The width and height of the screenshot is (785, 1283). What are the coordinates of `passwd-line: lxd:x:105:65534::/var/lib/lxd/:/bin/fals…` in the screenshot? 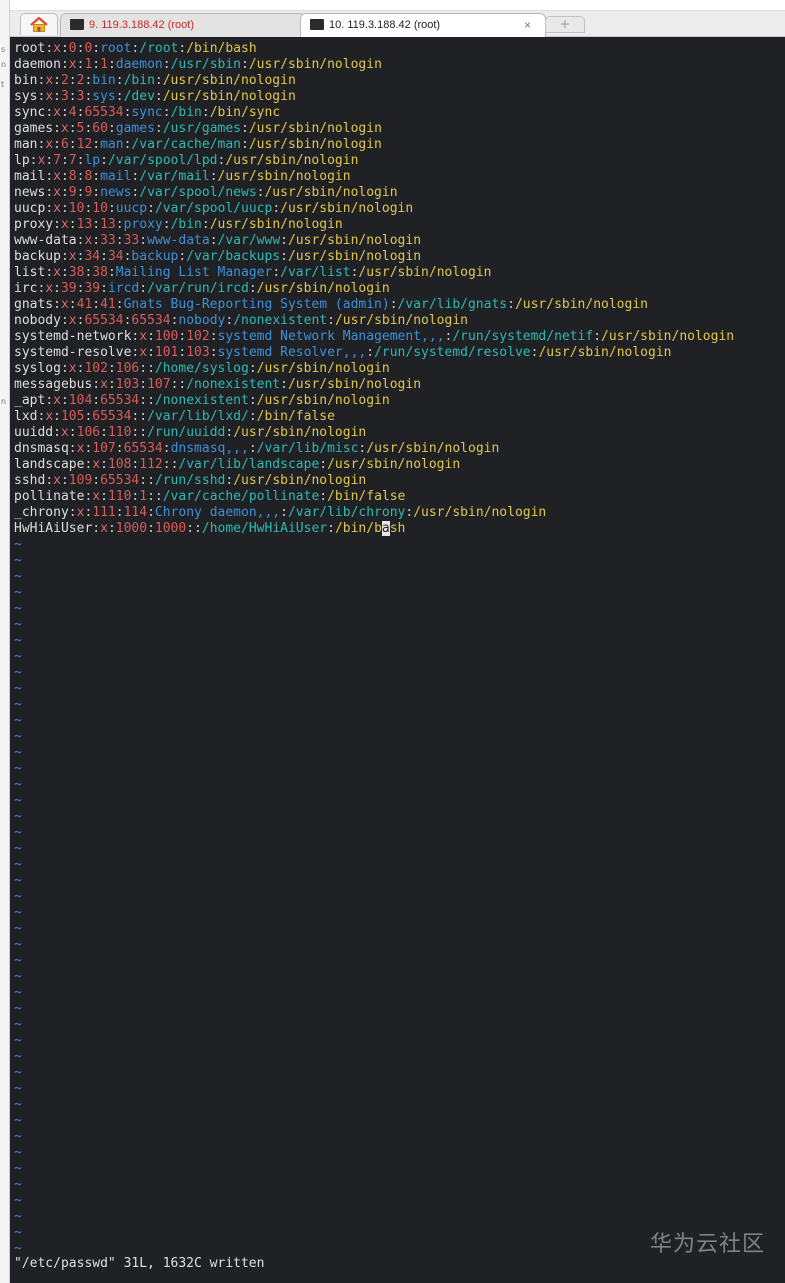 It's located at (174, 417).